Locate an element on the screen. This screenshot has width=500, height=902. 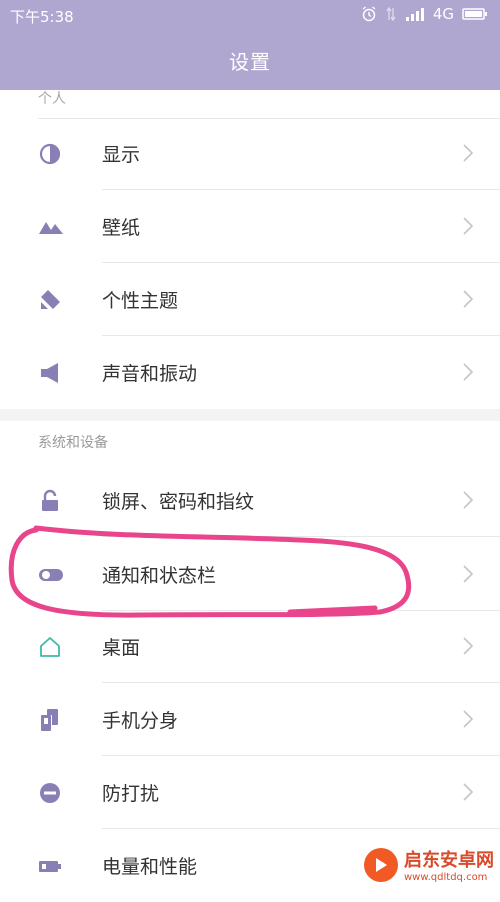
settings-item-label: 桌面 is located at coordinates (121, 648).